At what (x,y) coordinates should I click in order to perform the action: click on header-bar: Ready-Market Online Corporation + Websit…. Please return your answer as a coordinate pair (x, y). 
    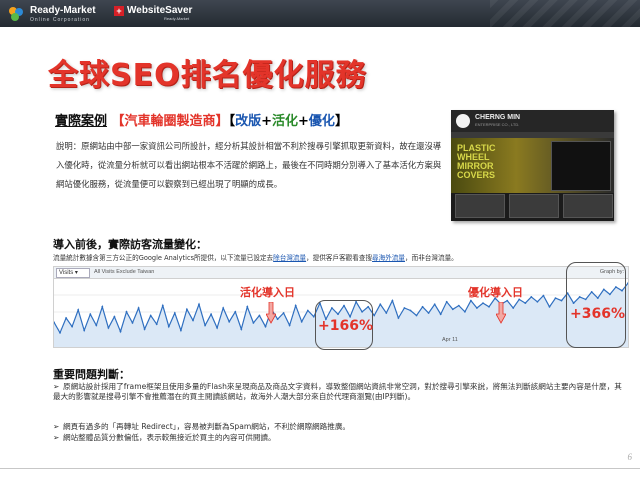
    Looking at the image, I should click on (320, 13).